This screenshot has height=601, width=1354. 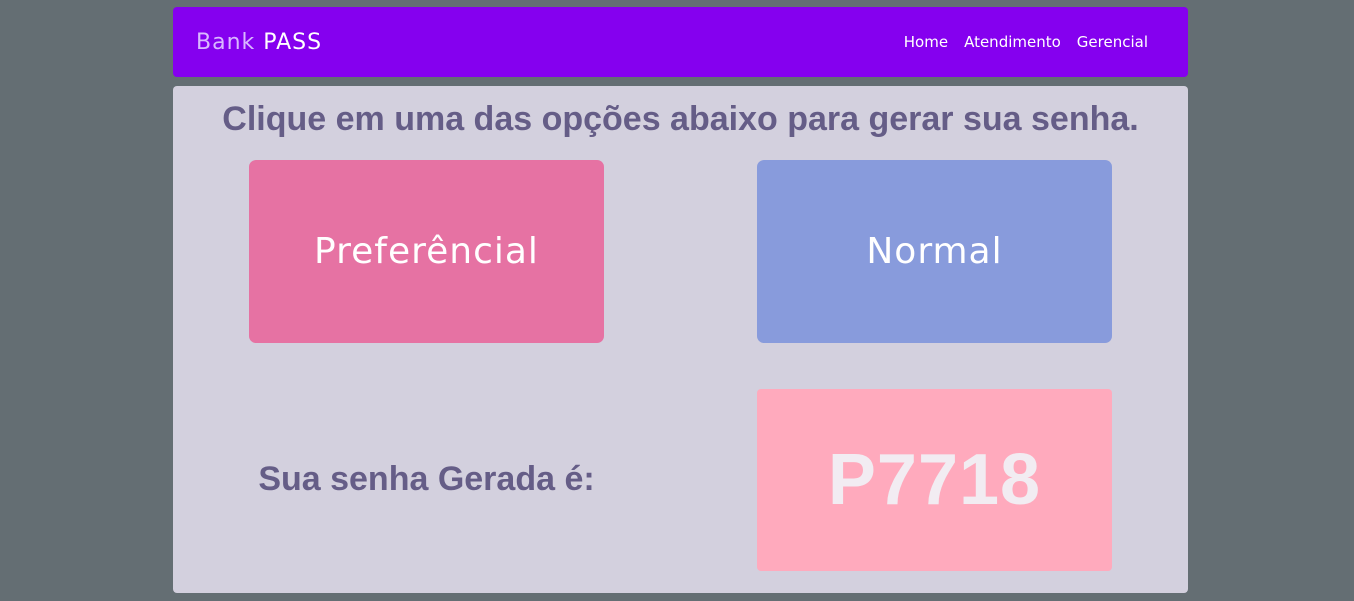 What do you see at coordinates (226, 42) in the screenshot?
I see `brand-word-bank: Bank` at bounding box center [226, 42].